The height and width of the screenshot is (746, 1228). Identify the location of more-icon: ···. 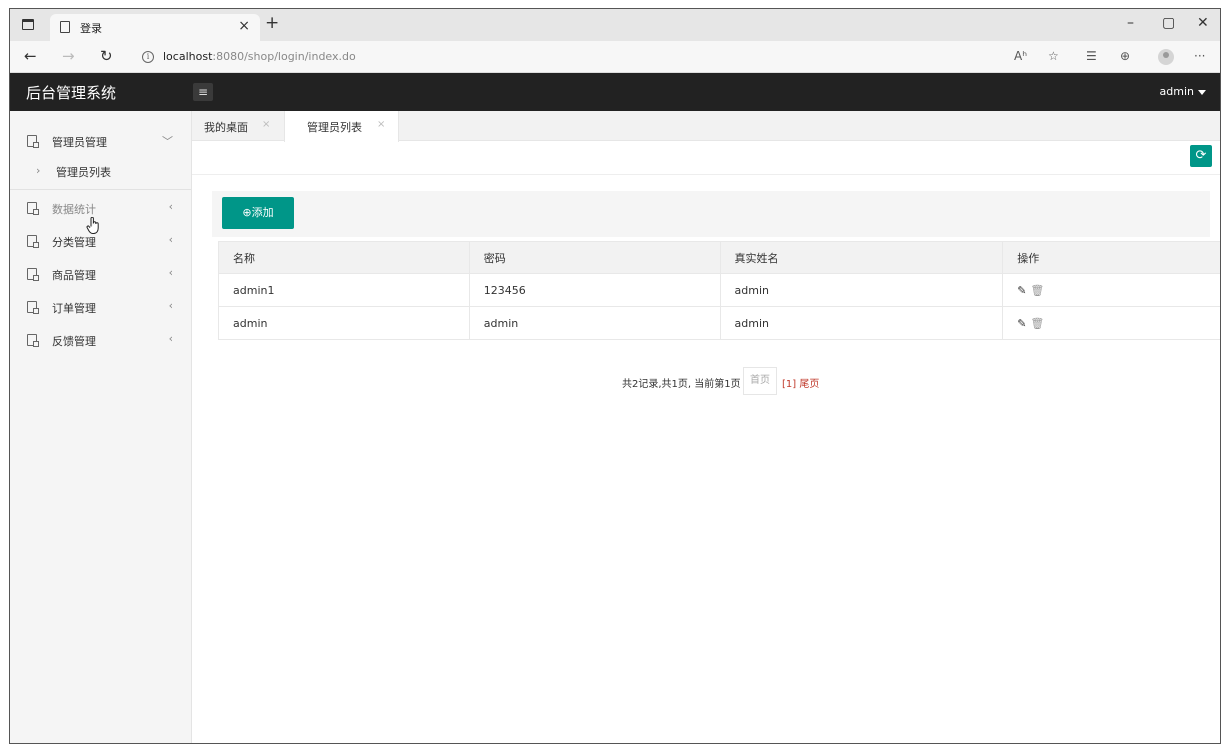
(1199, 56).